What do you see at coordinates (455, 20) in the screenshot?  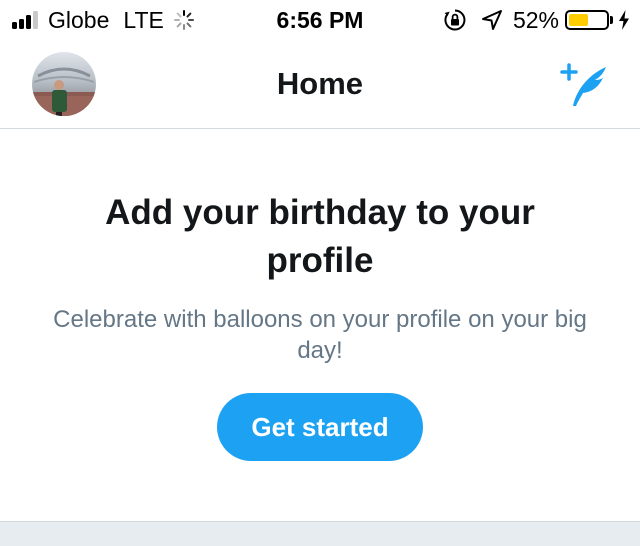 I see `orientation-lock-icon` at bounding box center [455, 20].